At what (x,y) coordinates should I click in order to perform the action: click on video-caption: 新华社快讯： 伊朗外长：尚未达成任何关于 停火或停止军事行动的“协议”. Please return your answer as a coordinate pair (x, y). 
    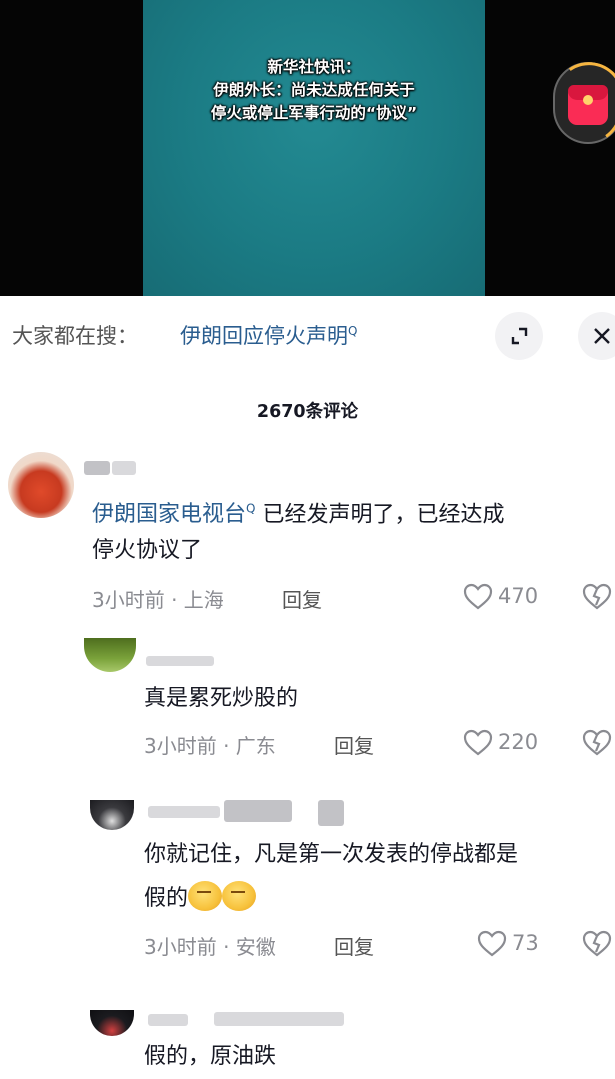
    Looking at the image, I should click on (314, 90).